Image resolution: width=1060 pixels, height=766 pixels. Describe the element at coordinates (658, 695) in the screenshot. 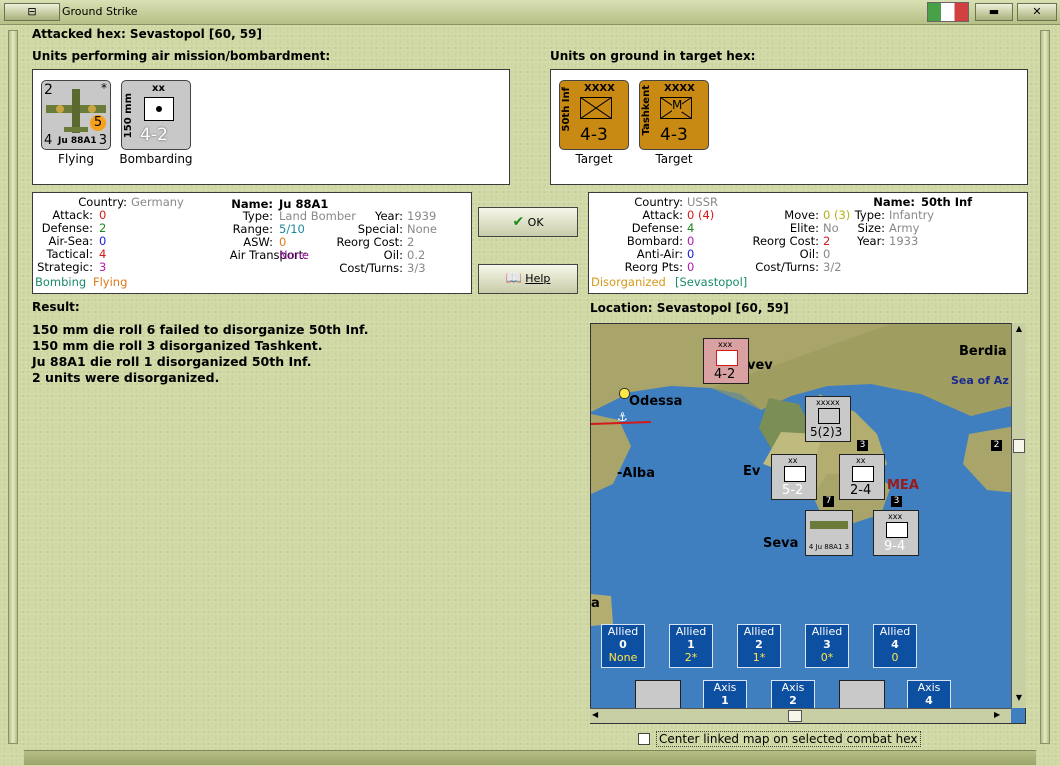

I see `axis-box-0-counter` at that location.